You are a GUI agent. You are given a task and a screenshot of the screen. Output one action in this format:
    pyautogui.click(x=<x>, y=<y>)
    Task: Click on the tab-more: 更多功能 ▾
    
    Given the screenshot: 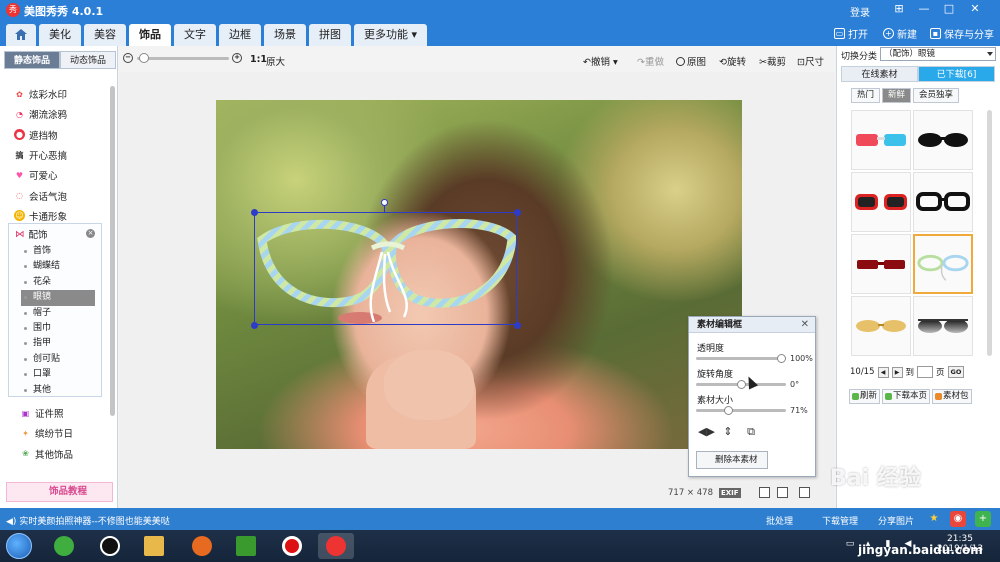 What is the action you would take?
    pyautogui.click(x=391, y=35)
    